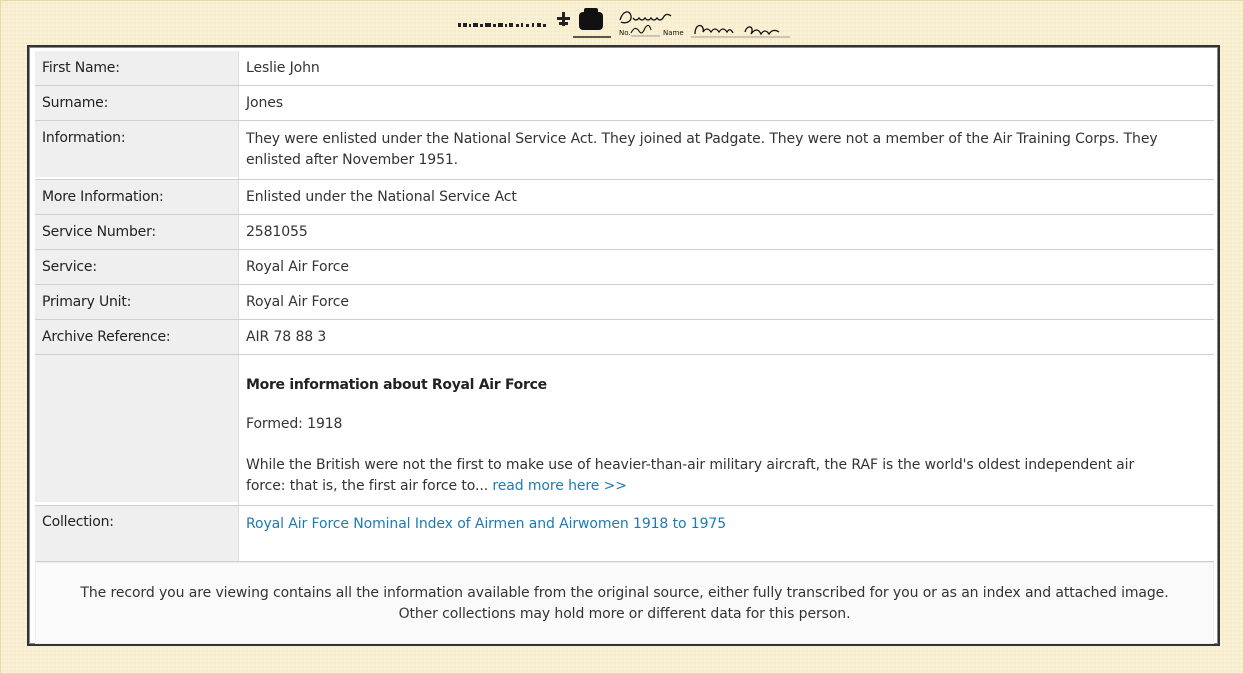  I want to click on more-about-title: More information about Royal Air Force, so click(396, 385).